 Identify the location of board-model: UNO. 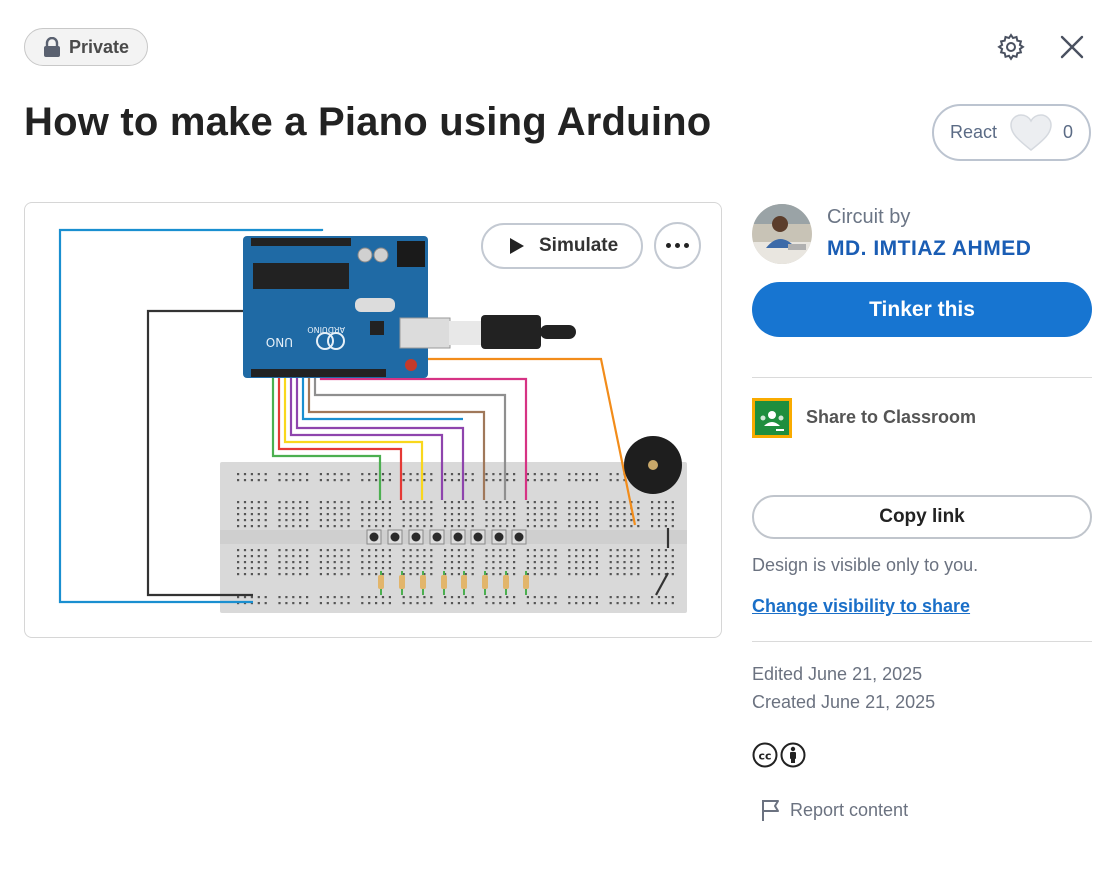
(279, 342).